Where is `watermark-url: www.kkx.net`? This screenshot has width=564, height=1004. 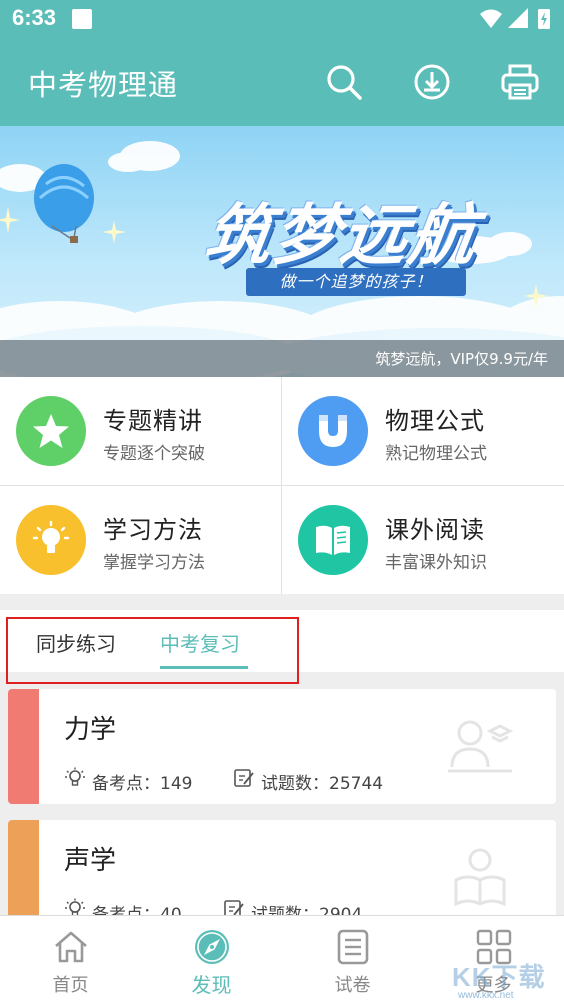
watermark-url: www.kkx.net is located at coordinates (486, 995).